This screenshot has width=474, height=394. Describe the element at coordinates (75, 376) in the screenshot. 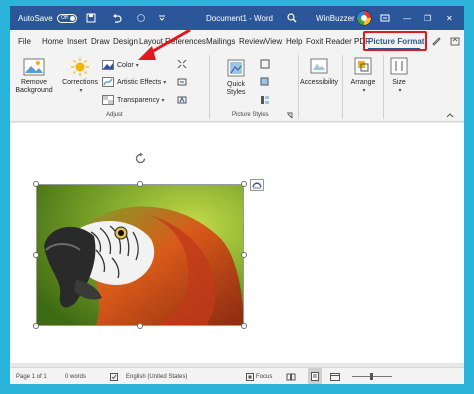

I see `word-count: 0 words` at that location.